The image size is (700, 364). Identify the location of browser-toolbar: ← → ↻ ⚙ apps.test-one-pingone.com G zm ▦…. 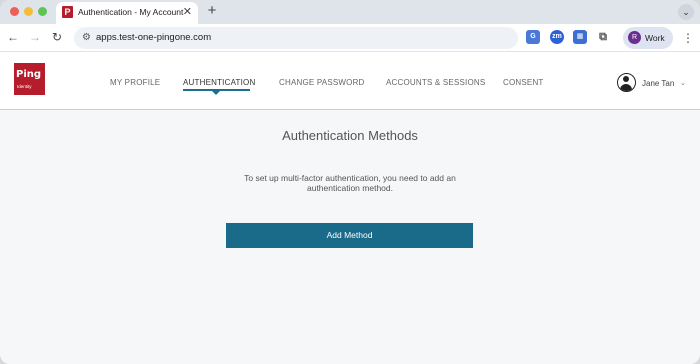
(350, 38).